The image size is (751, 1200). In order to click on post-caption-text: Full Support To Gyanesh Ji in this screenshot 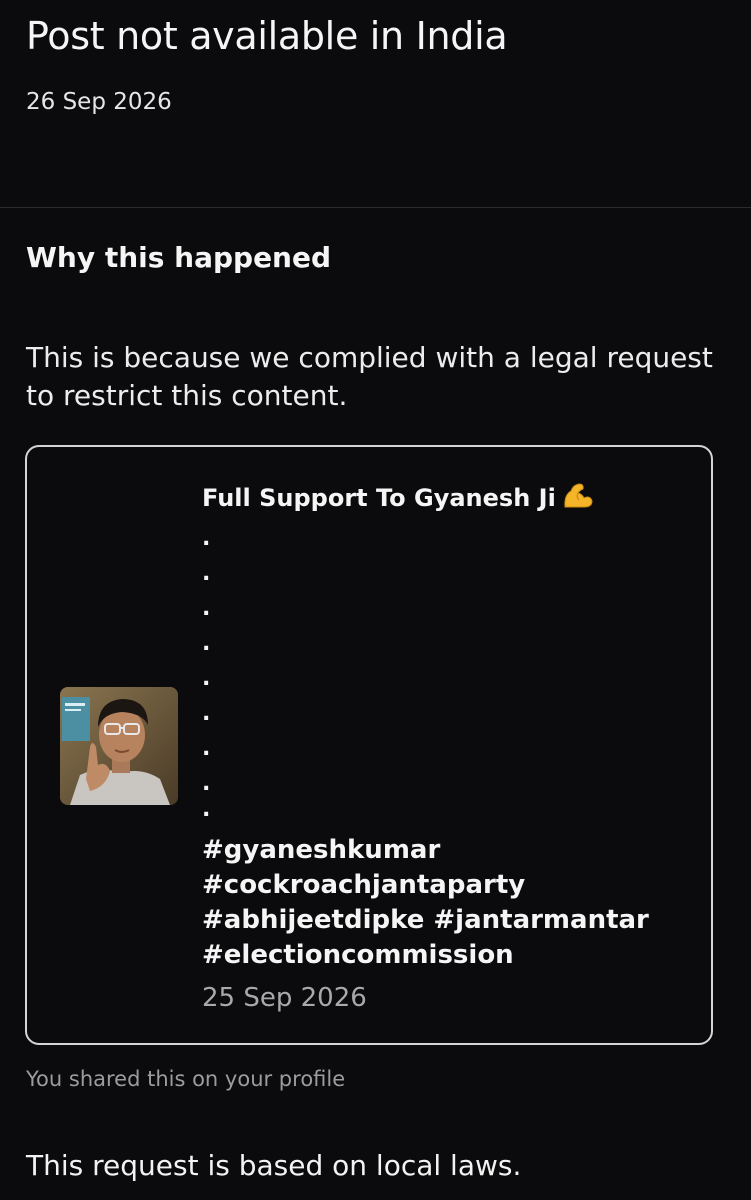, I will do `click(379, 498)`.